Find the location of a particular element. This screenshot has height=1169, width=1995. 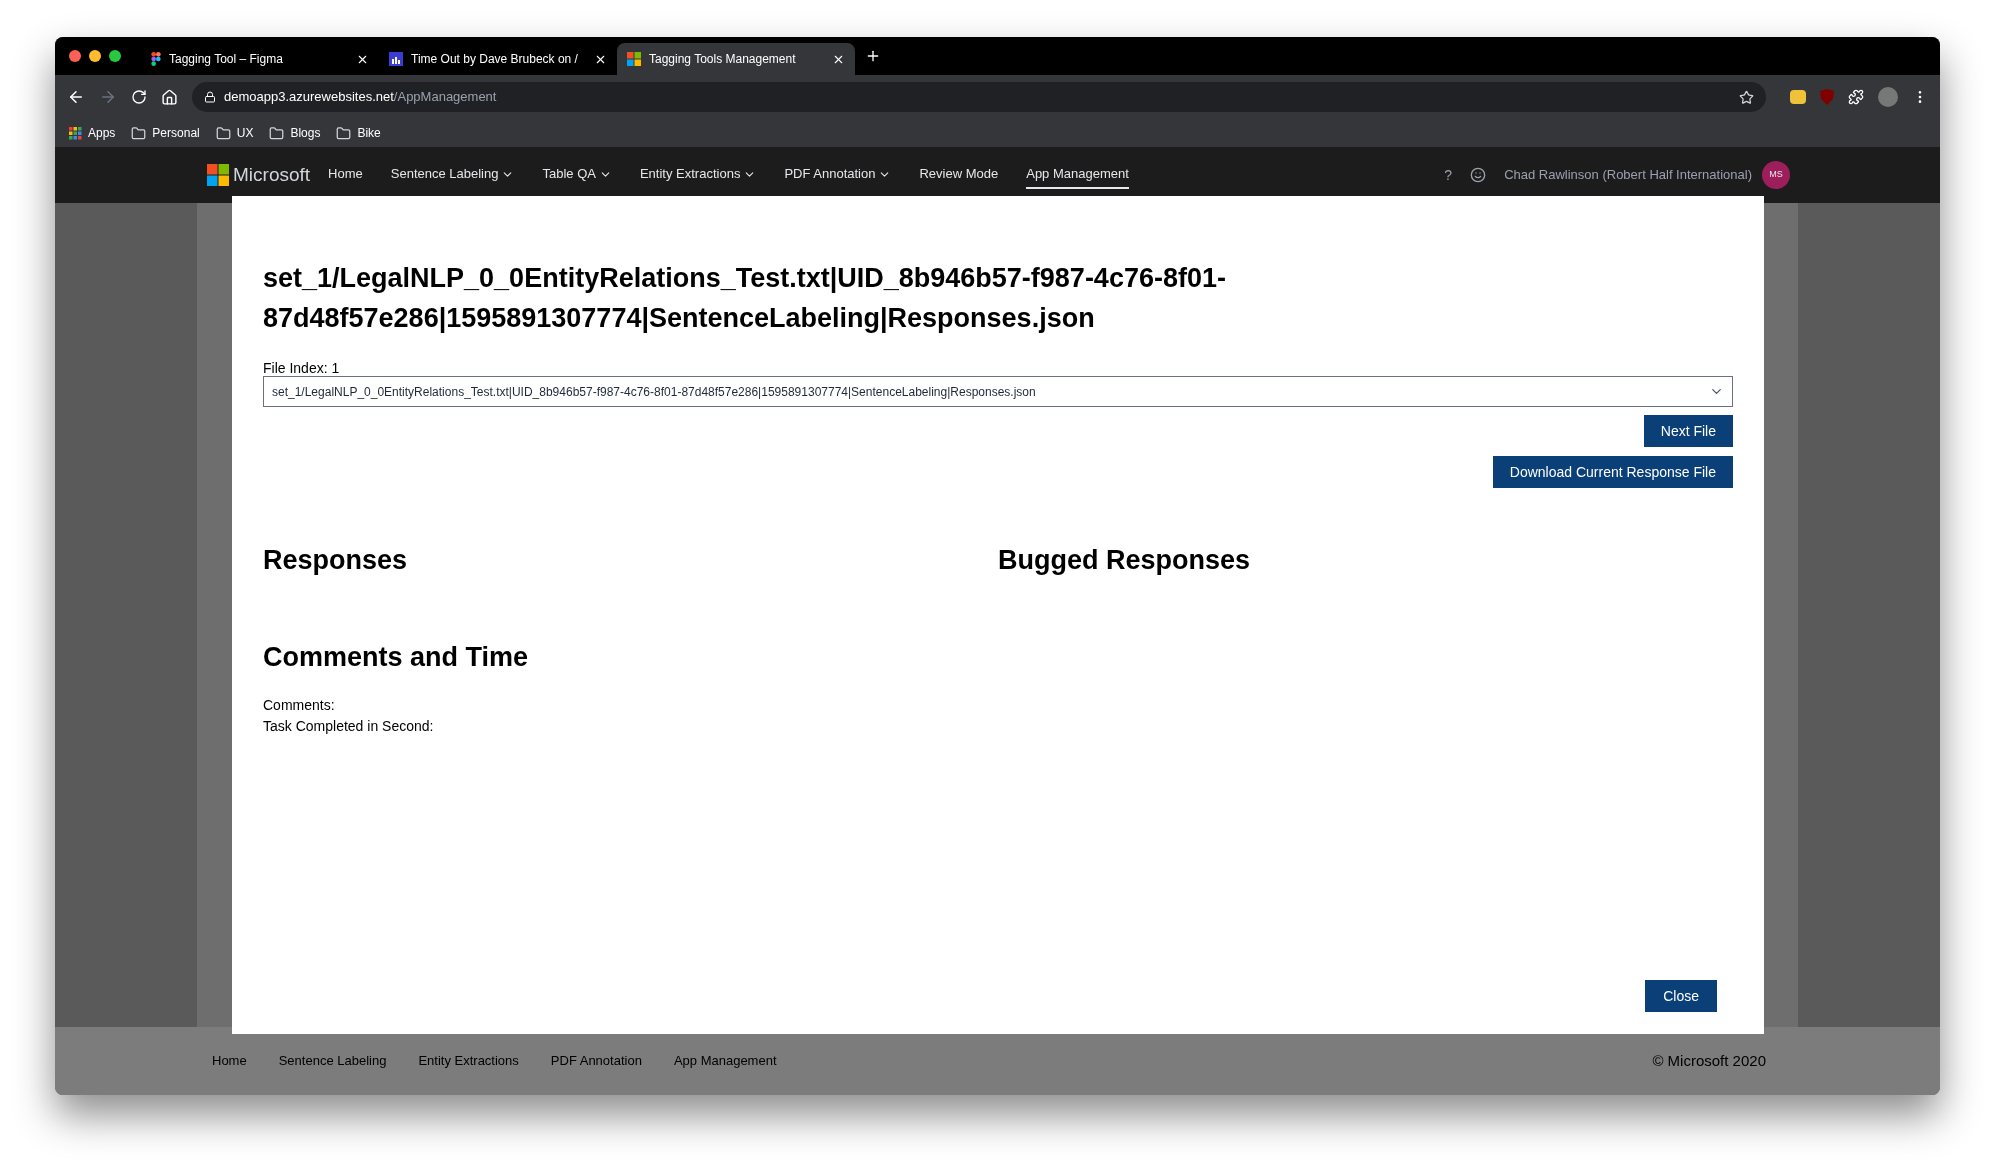

download-button: Download Current Response File is located at coordinates (1612, 472).